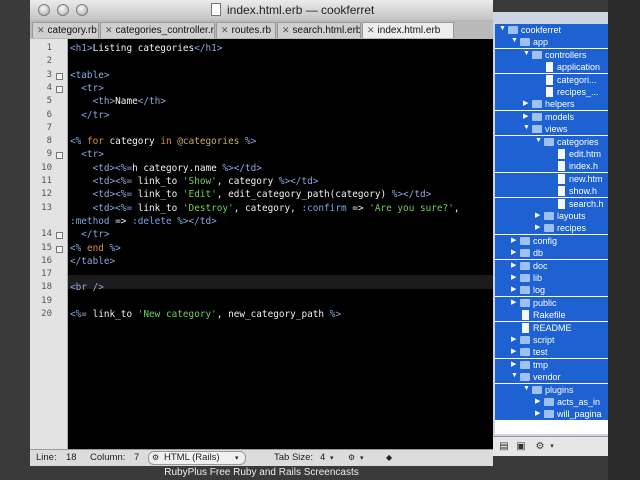 This screenshot has height=480, width=640. I want to click on tab-index-html-erb: ✕ index.html.erb, so click(408, 30).